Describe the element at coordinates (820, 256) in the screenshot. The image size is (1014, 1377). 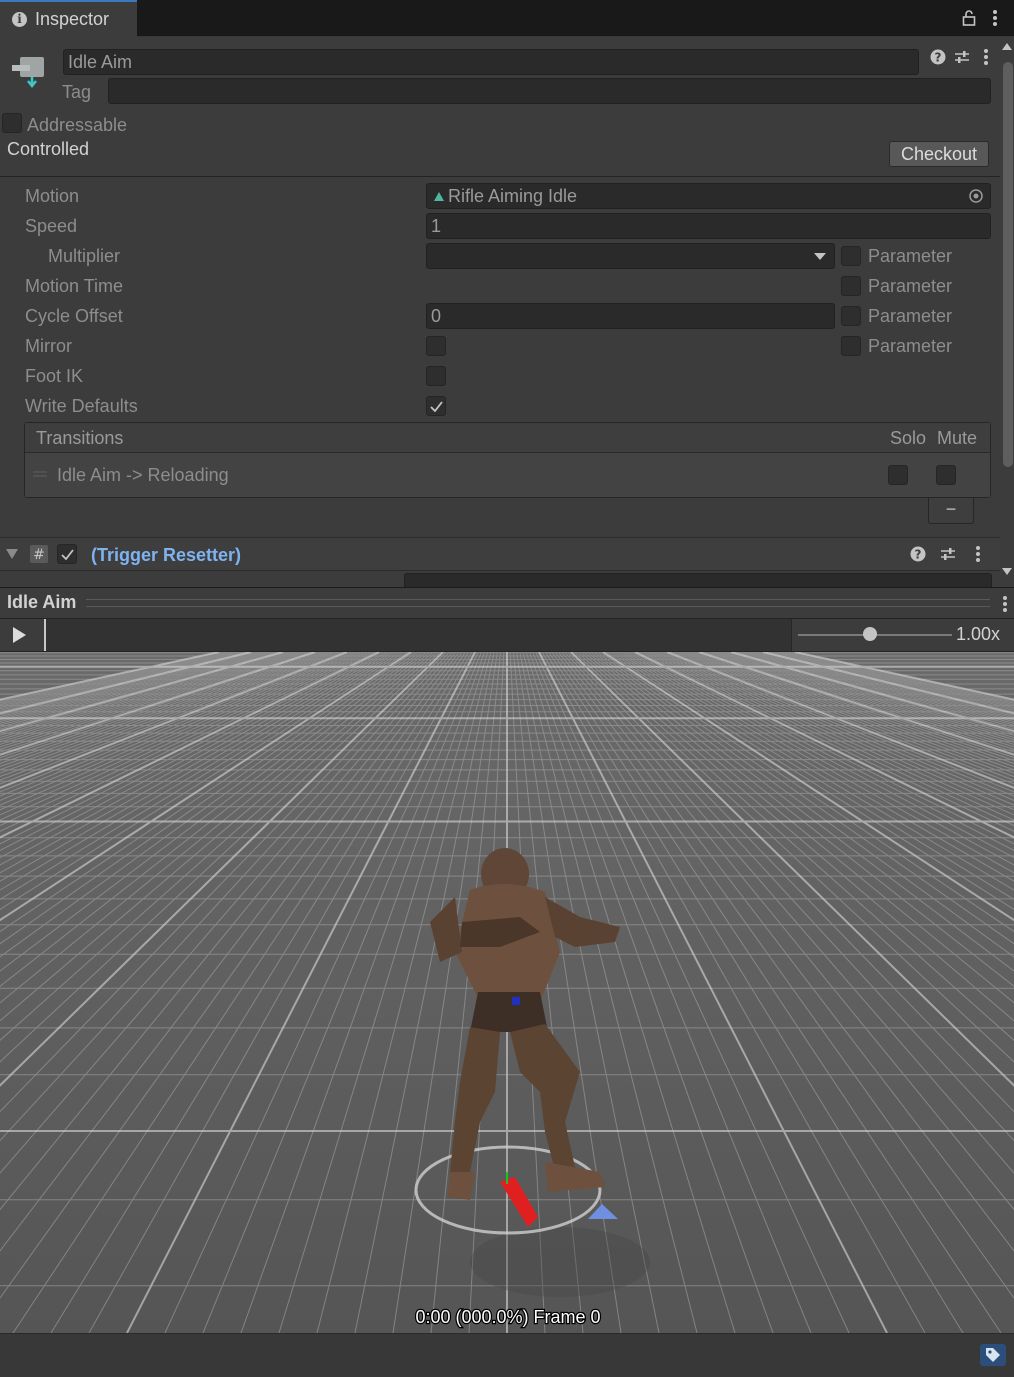
I see `chevron-down-icon` at that location.